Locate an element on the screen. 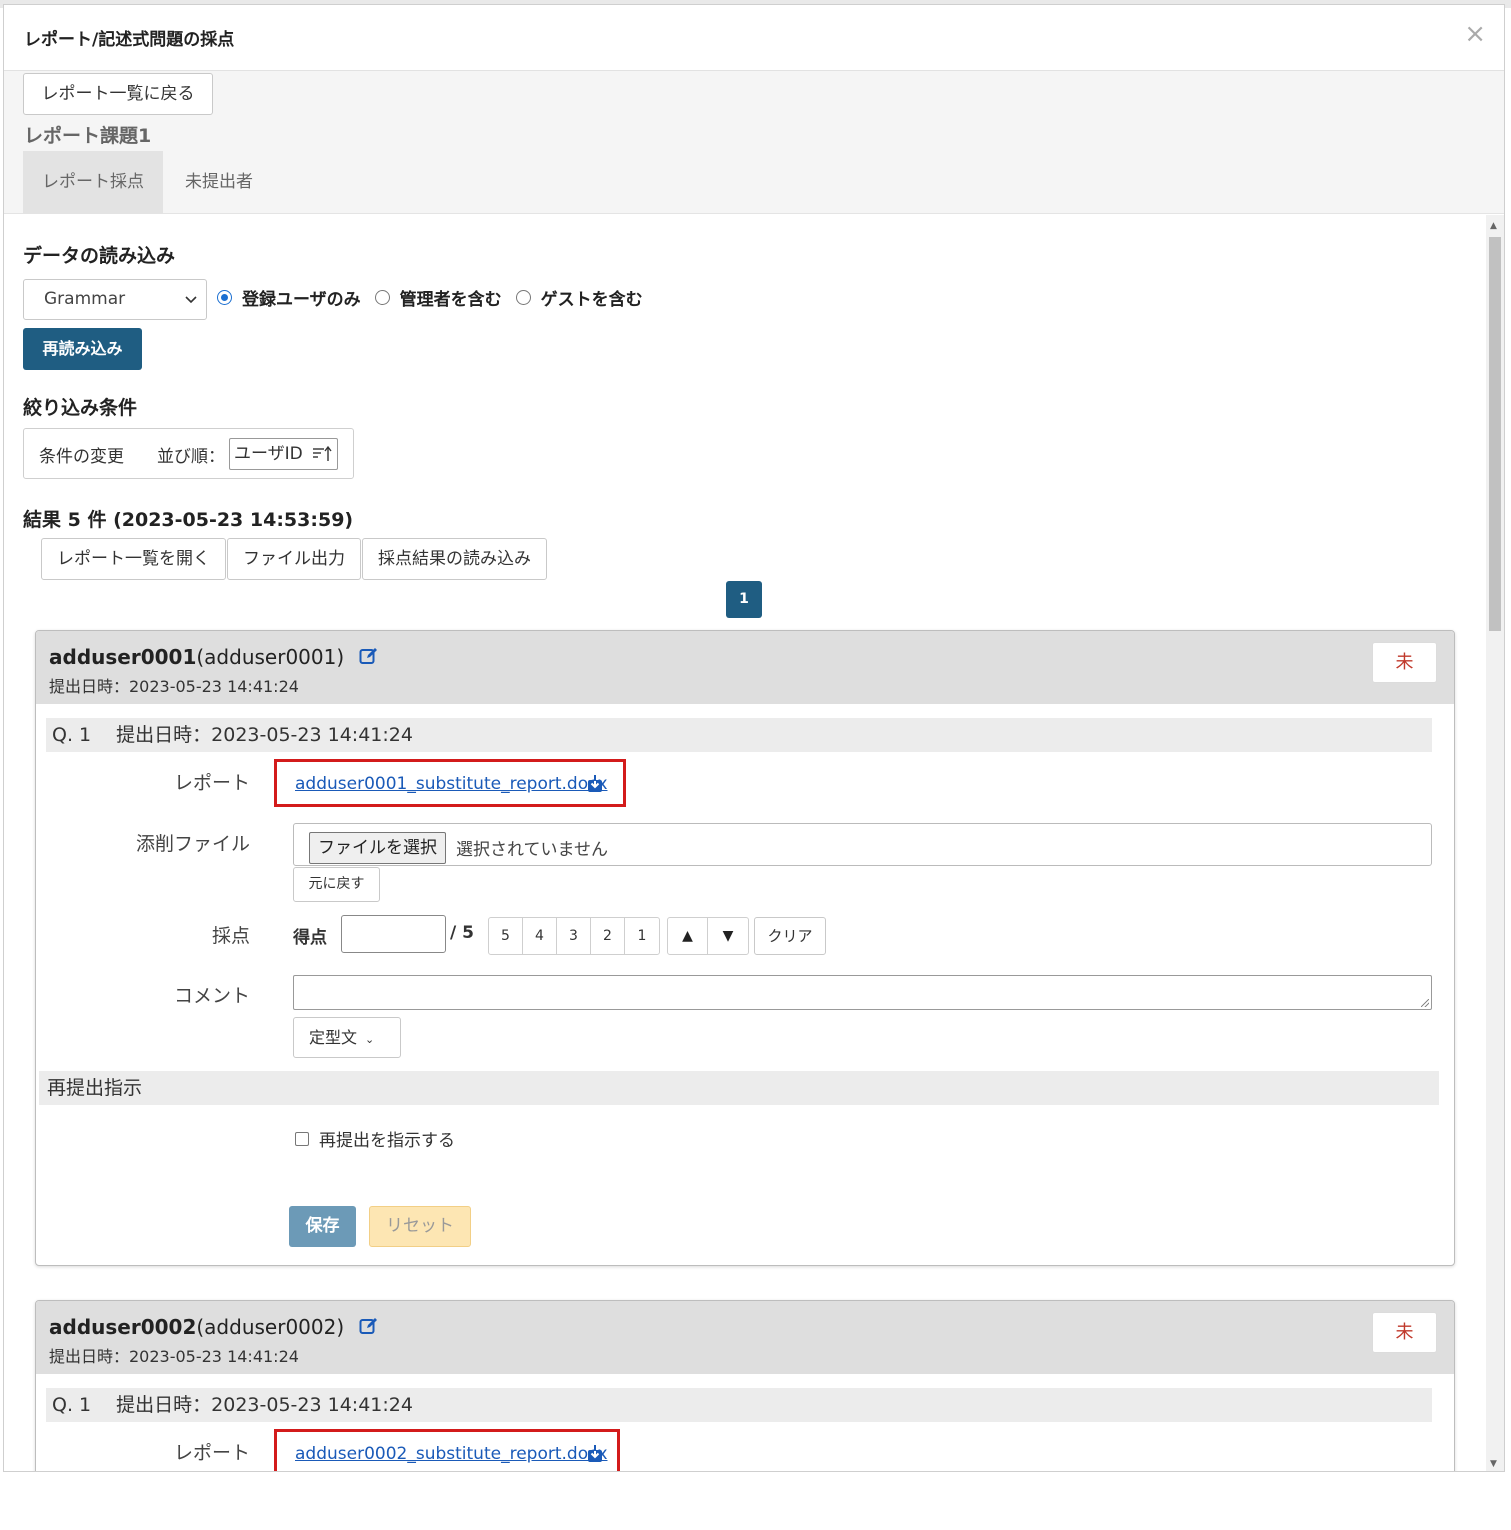  reset-button: リセット is located at coordinates (420, 1226).